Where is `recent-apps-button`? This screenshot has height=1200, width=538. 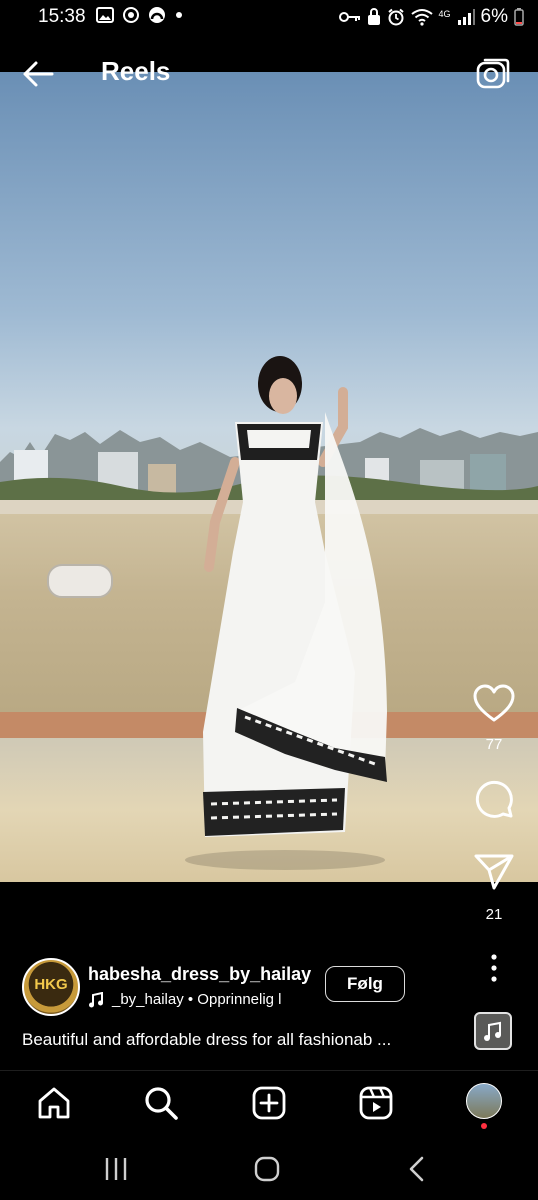 recent-apps-button is located at coordinates (117, 1169).